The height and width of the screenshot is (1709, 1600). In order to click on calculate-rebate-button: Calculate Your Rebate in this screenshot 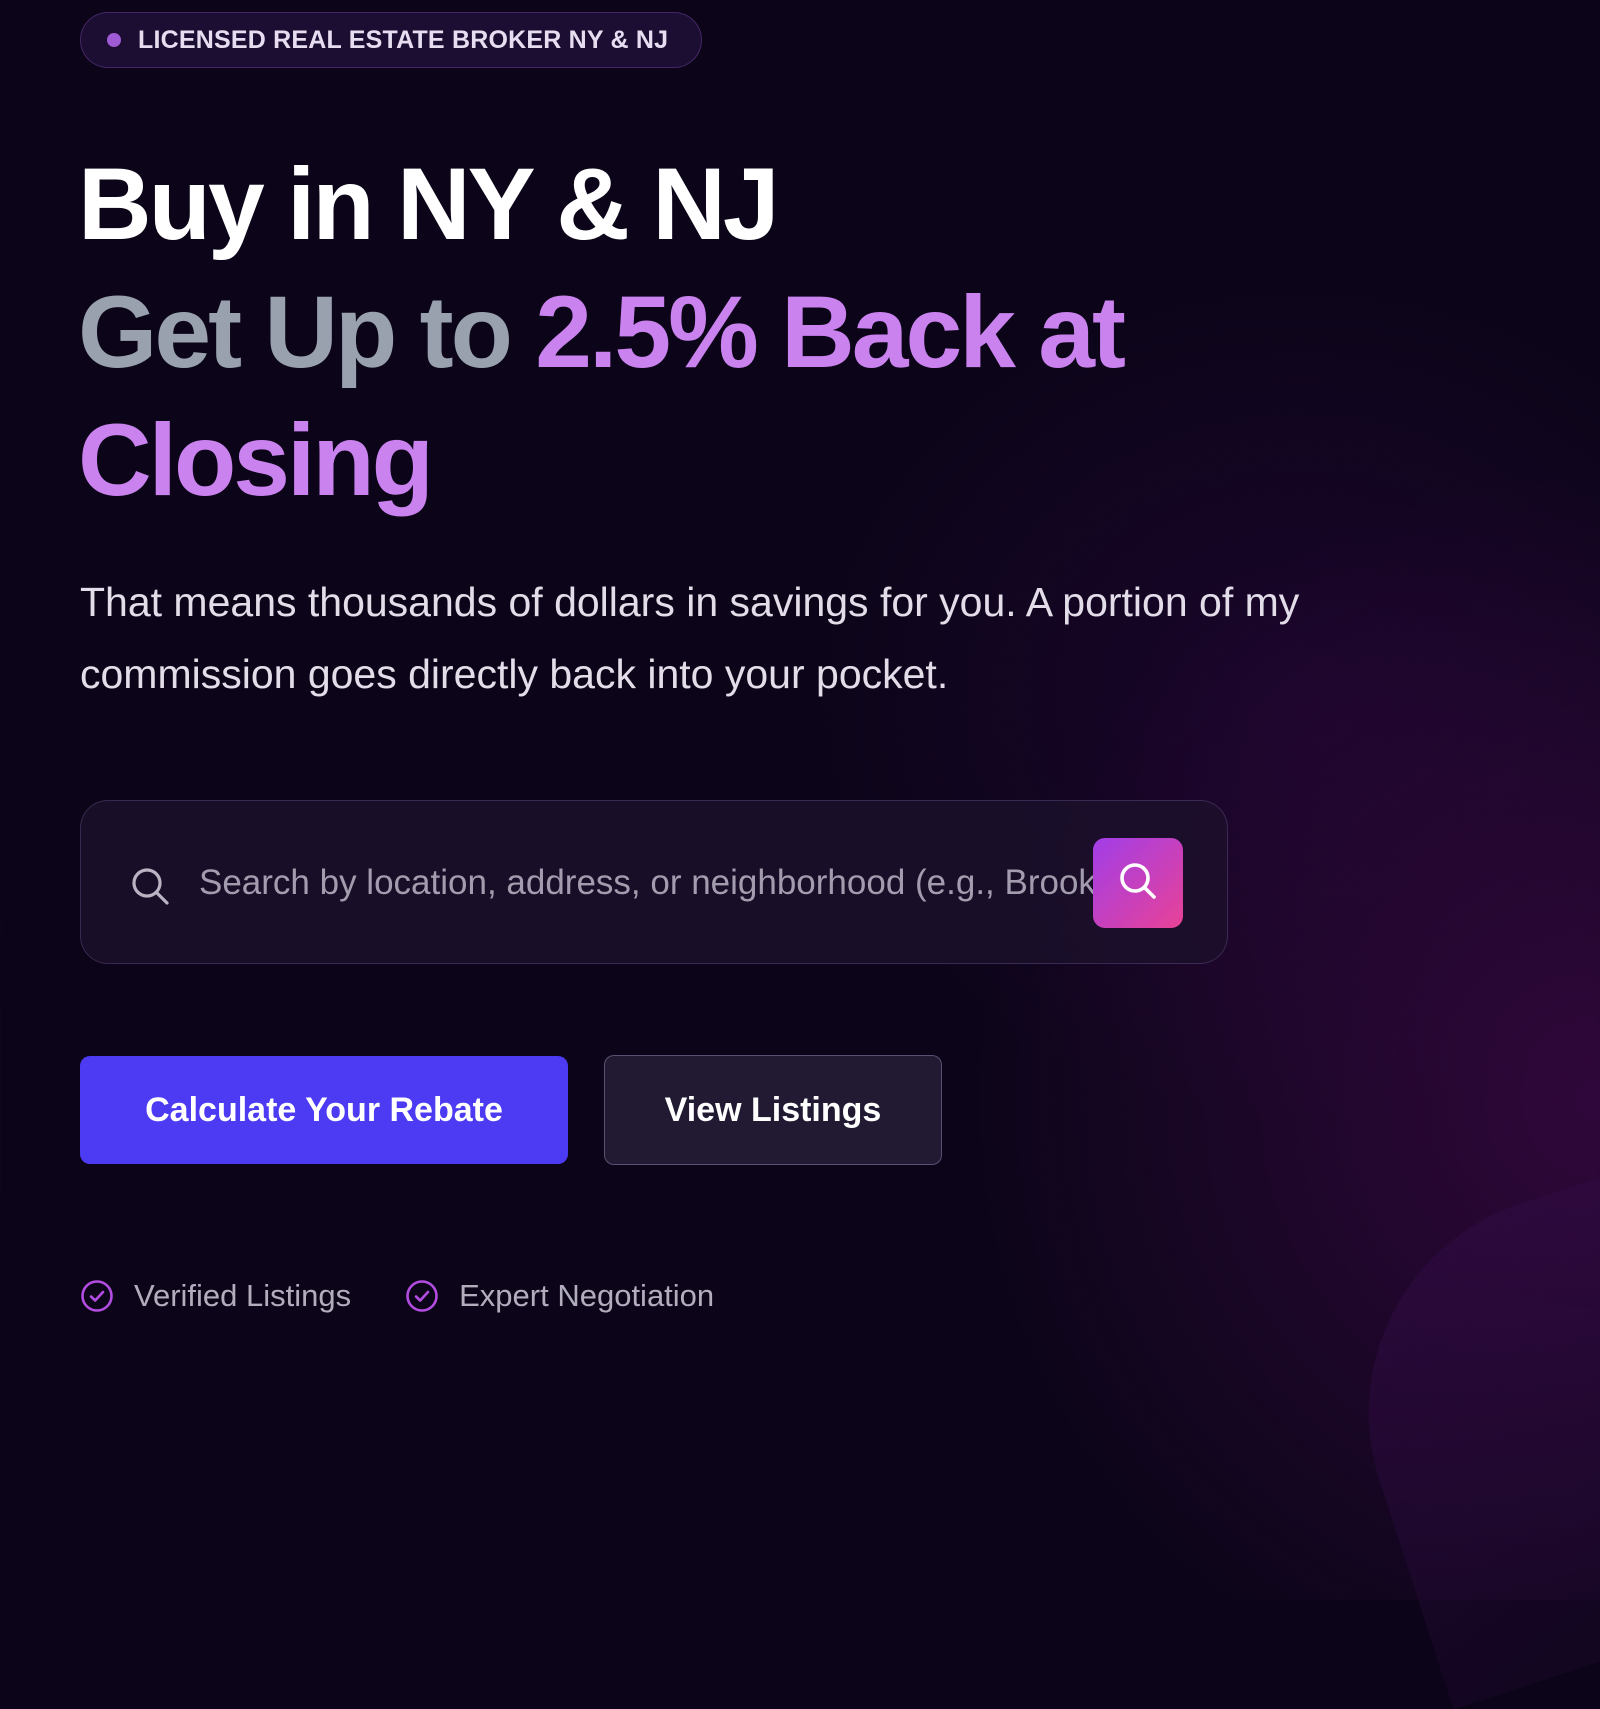, I will do `click(324, 1110)`.